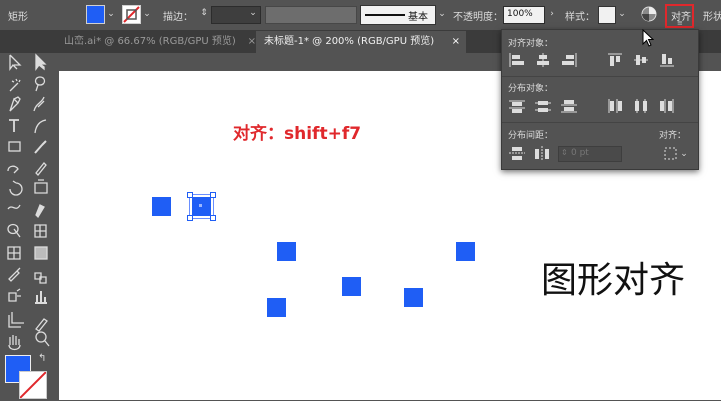  Describe the element at coordinates (14, 207) in the screenshot. I see `width-tool-icon` at that location.